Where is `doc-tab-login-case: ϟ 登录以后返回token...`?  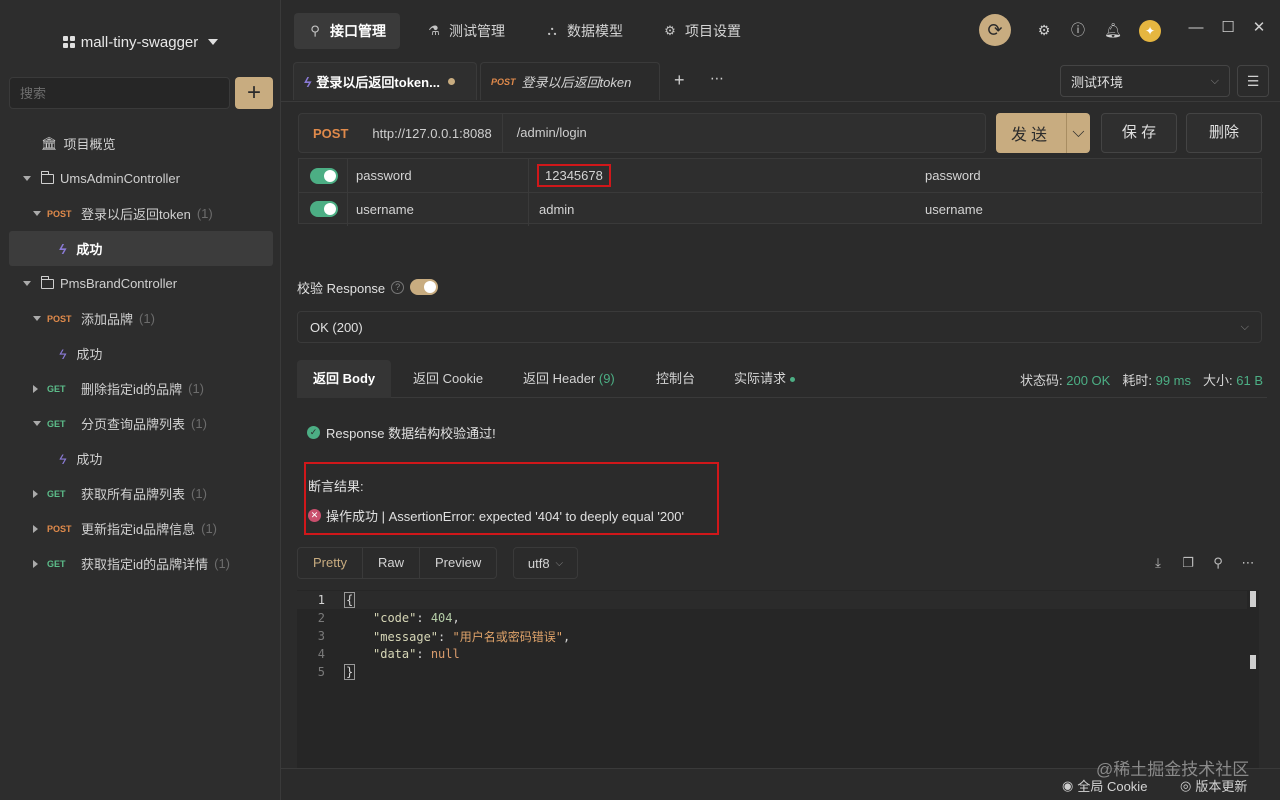
doc-tab-login-case: ϟ 登录以后返回token... is located at coordinates (385, 81).